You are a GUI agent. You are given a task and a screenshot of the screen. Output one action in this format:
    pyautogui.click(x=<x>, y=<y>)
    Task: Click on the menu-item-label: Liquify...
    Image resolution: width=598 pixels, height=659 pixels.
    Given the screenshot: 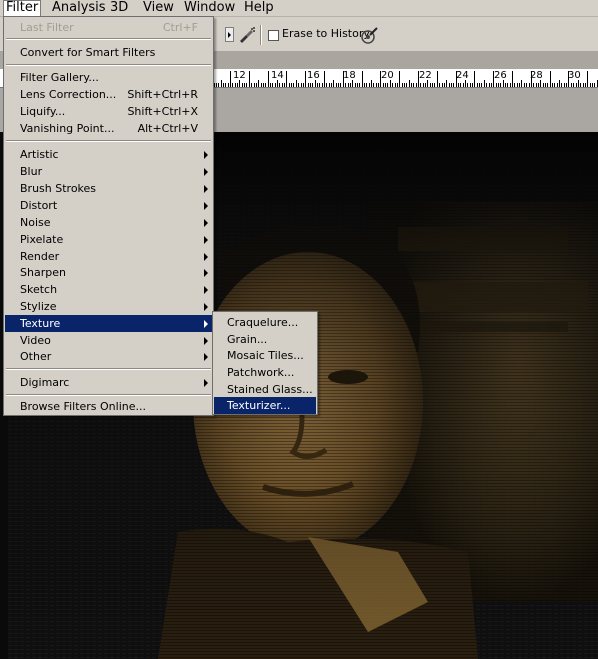 What is the action you would take?
    pyautogui.click(x=43, y=111)
    